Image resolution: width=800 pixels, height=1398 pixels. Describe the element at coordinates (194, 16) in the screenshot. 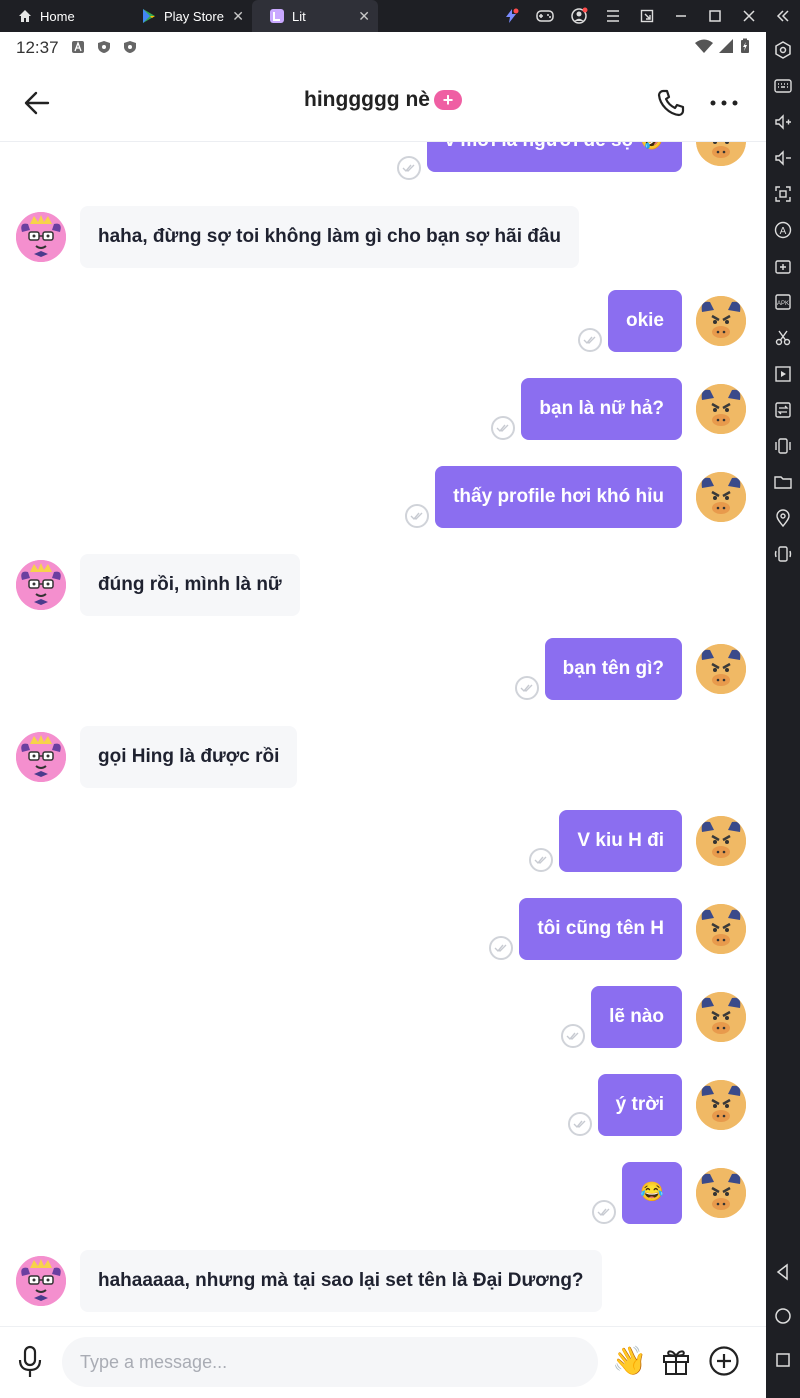

I see `tab-label: Play Store` at that location.